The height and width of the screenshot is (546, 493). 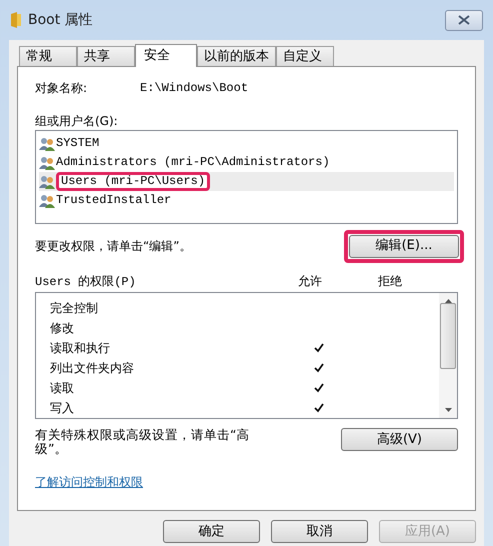 I want to click on permission-name: 读取和执行, so click(x=80, y=348).